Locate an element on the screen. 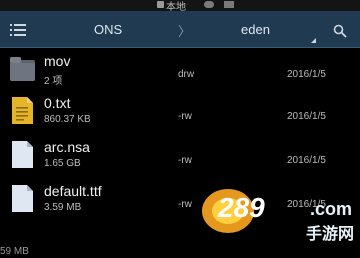 This screenshot has height=258, width=360. file-detail: 1.65 GB is located at coordinates (62, 163).